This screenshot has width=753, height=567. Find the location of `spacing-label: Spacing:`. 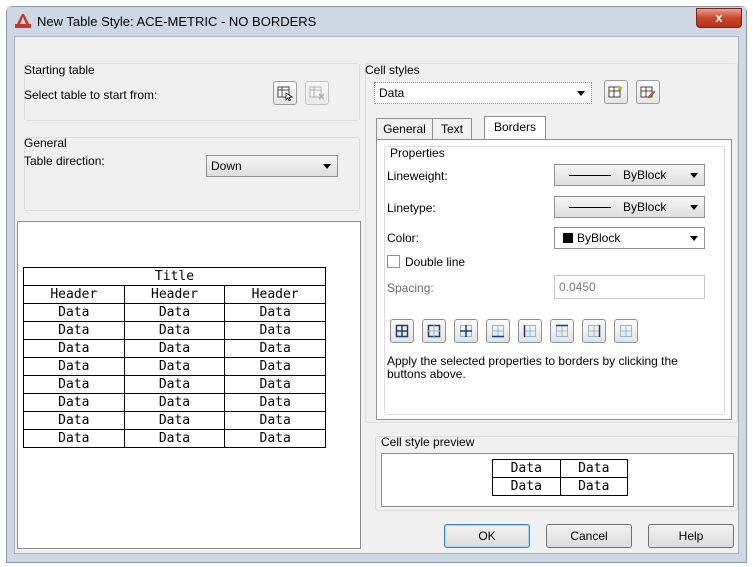

spacing-label: Spacing: is located at coordinates (410, 288).